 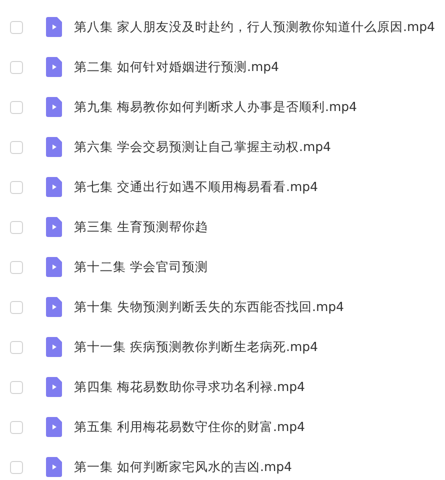 What do you see at coordinates (255, 27) in the screenshot?
I see `file-name: 第八集 家人朋友没及时赴约，行人预测教你知道什么原因.mp4` at bounding box center [255, 27].